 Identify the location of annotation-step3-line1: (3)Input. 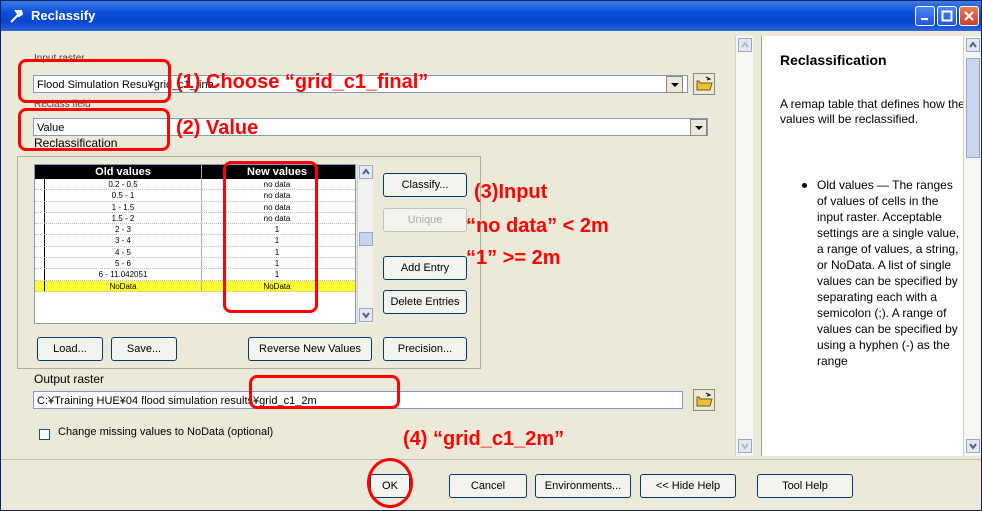
(511, 192).